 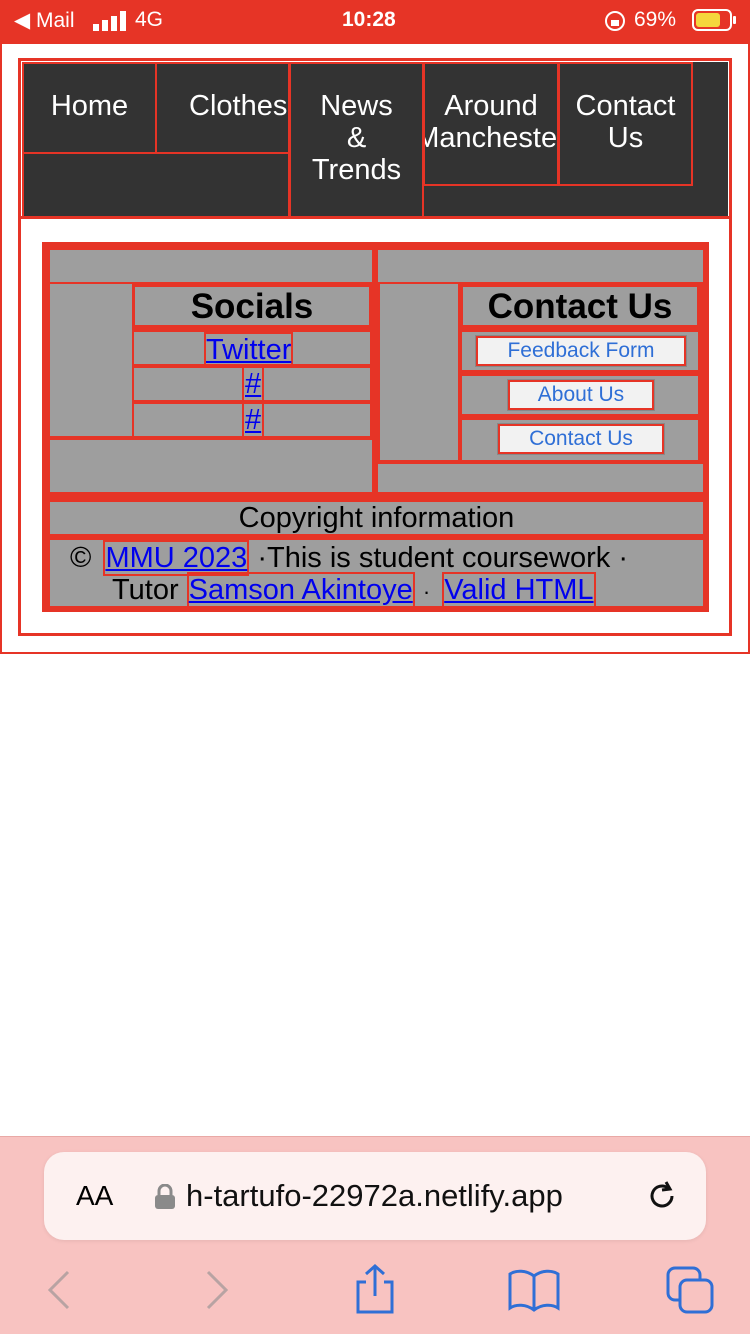 I want to click on nav-item-around-manchester: Around Manchester, so click(x=491, y=124).